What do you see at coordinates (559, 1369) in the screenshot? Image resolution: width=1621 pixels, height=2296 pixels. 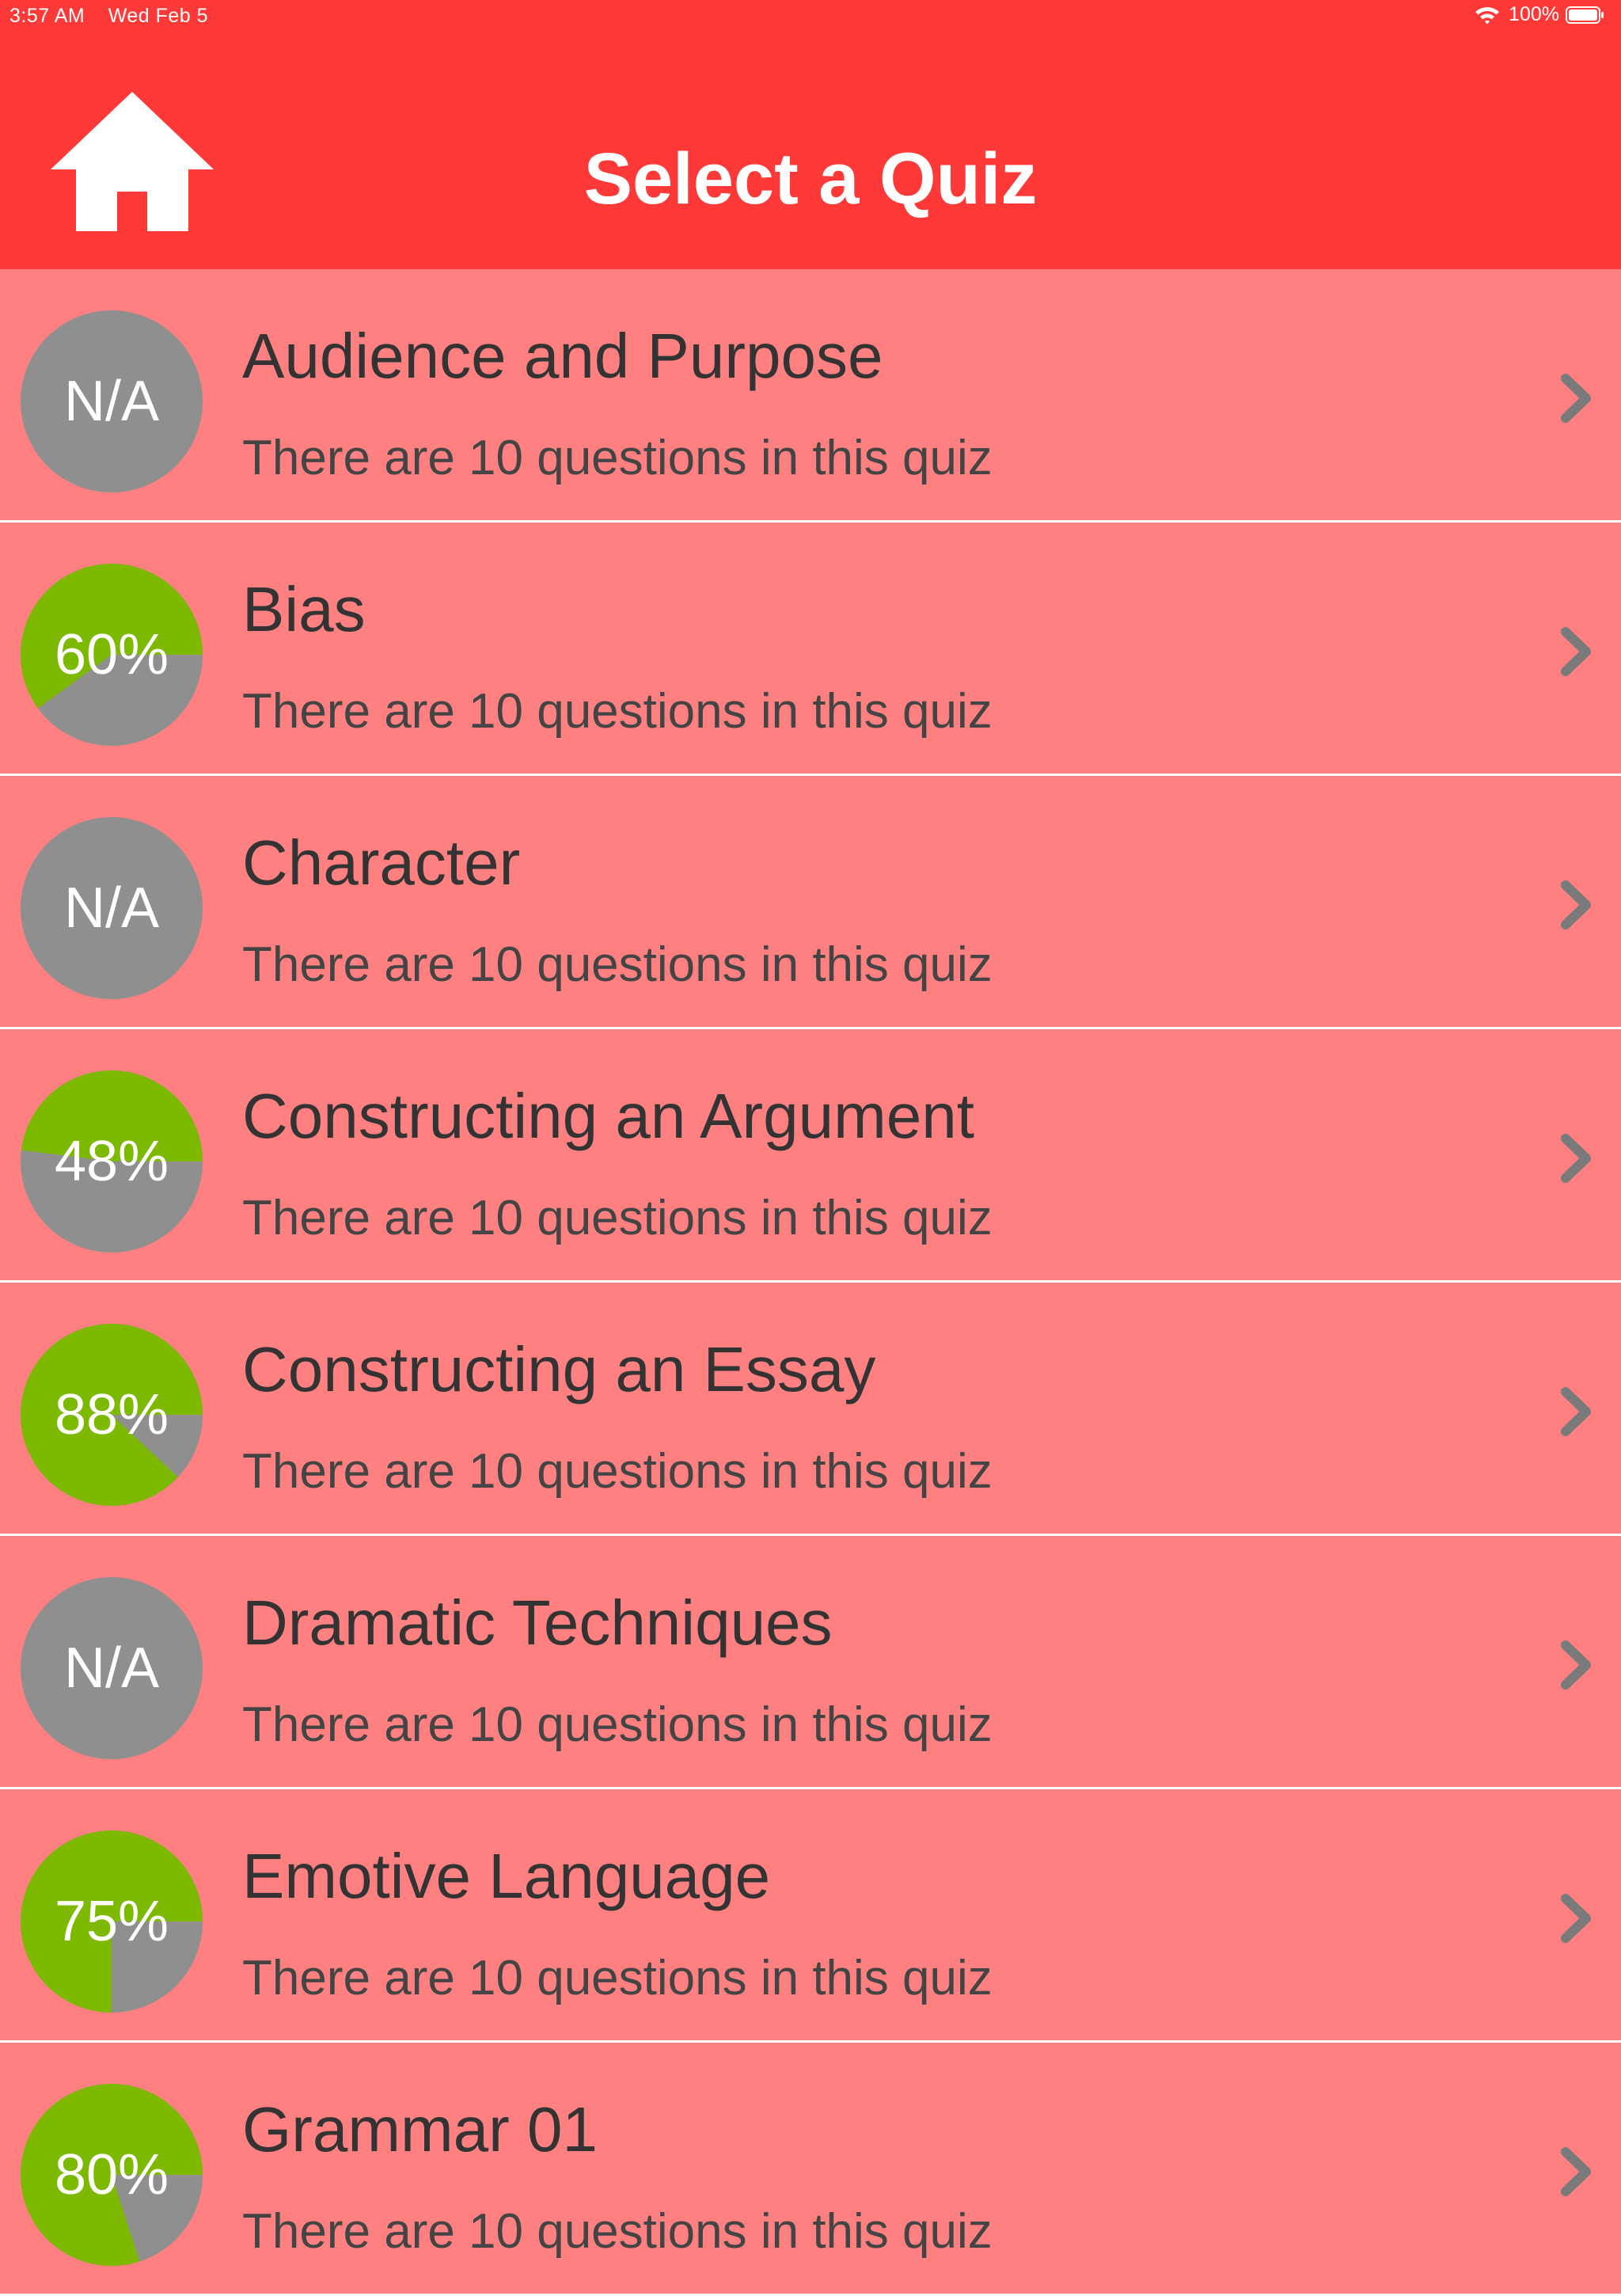 I see `quiz-title: Constructing an Essay` at bounding box center [559, 1369].